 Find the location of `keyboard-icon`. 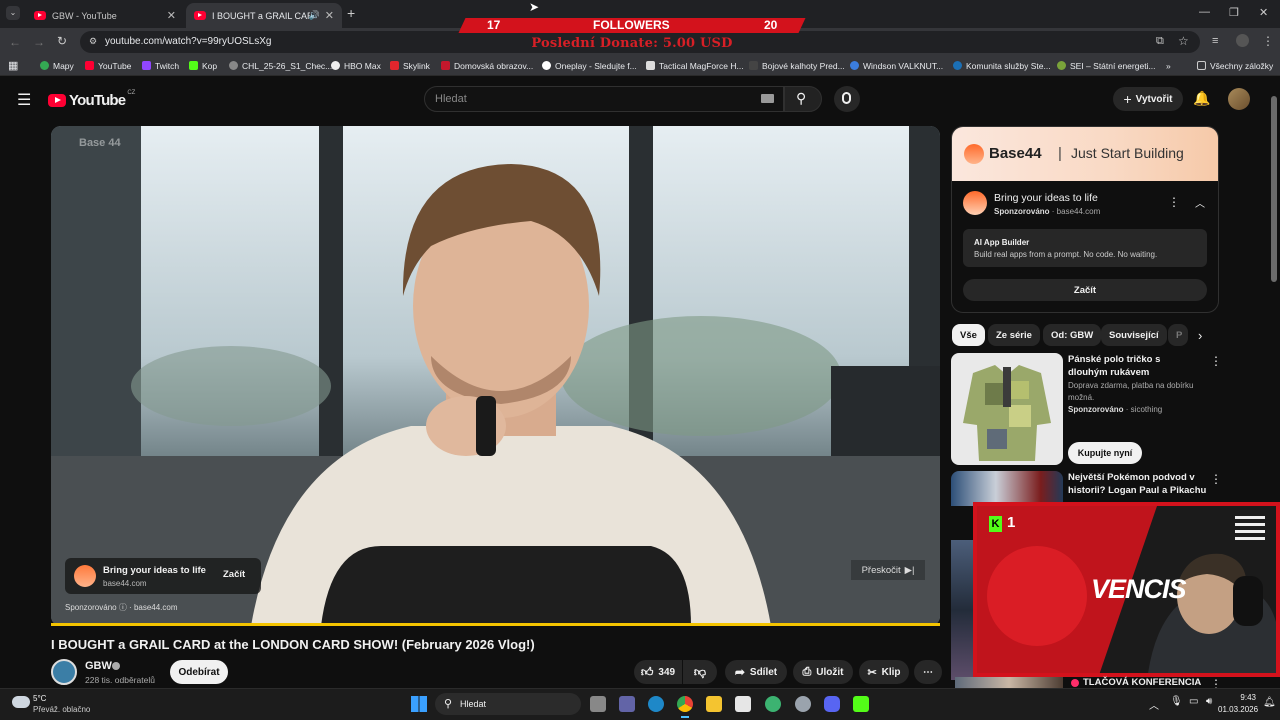

keyboard-icon is located at coordinates (767, 98).